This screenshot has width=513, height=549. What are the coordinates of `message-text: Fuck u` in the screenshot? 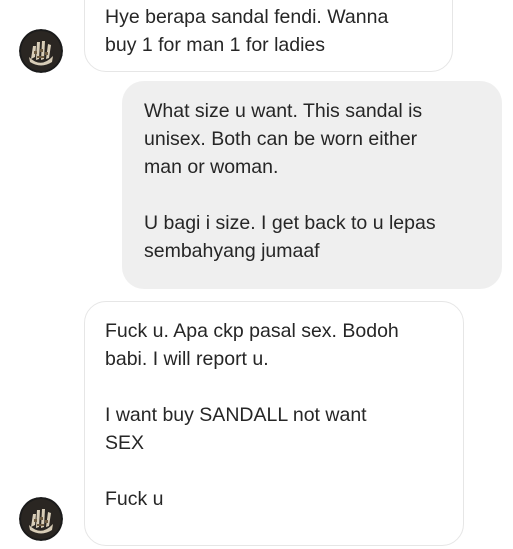 It's located at (134, 499).